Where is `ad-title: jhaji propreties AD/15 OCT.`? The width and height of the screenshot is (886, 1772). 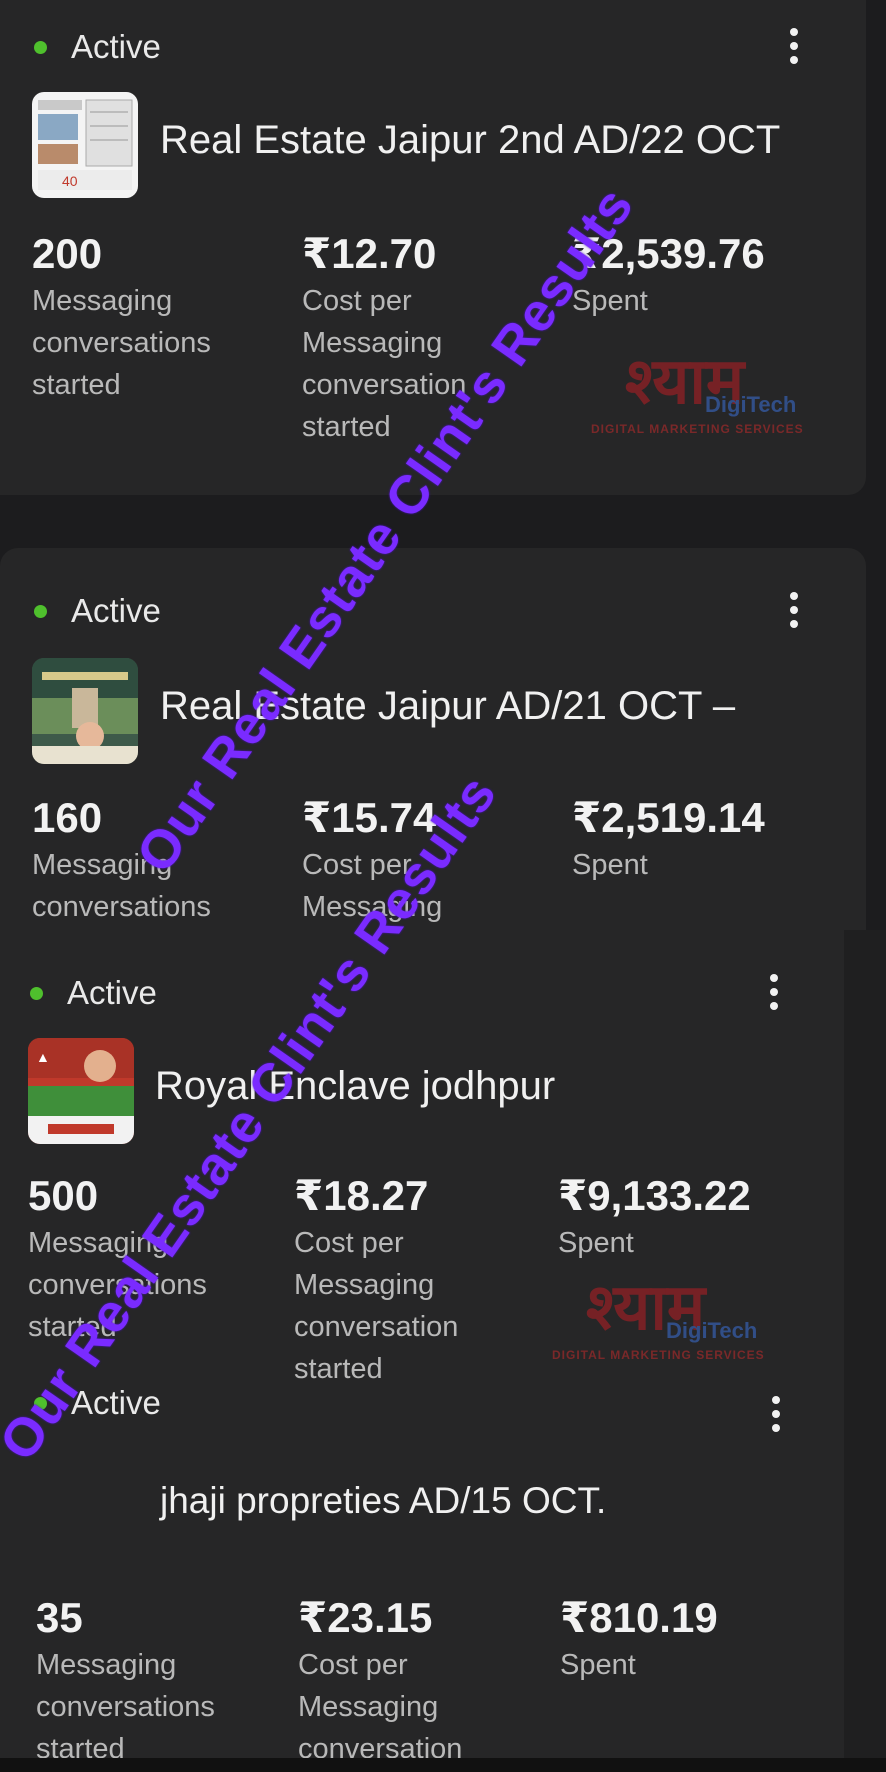 ad-title: jhaji propreties AD/15 OCT. is located at coordinates (383, 1501).